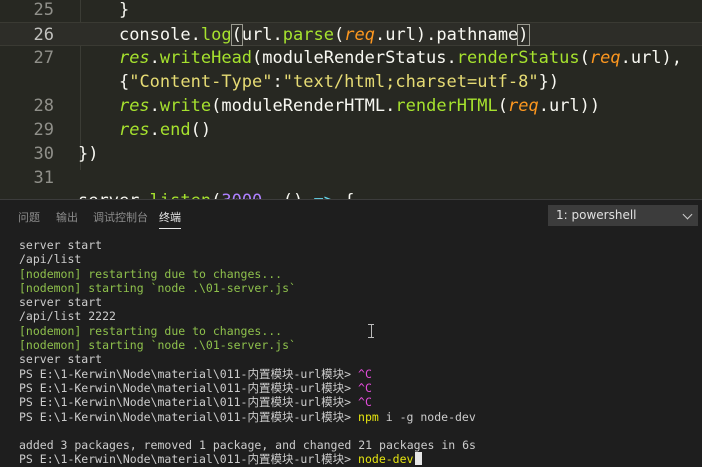 The width and height of the screenshot is (702, 467). What do you see at coordinates (170, 219) in the screenshot?
I see `tab-terminal: 终端` at bounding box center [170, 219].